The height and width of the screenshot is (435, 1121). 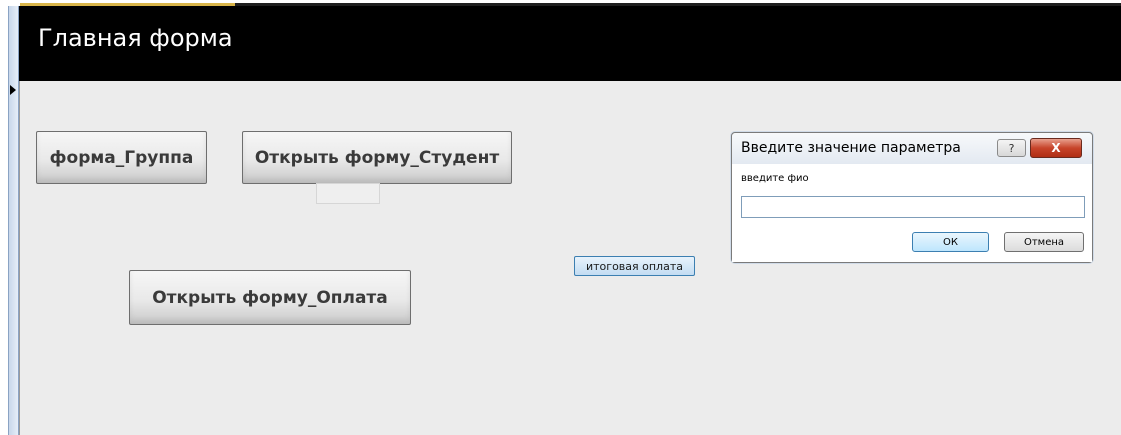 I want to click on help-icon: ?, so click(x=1011, y=148).